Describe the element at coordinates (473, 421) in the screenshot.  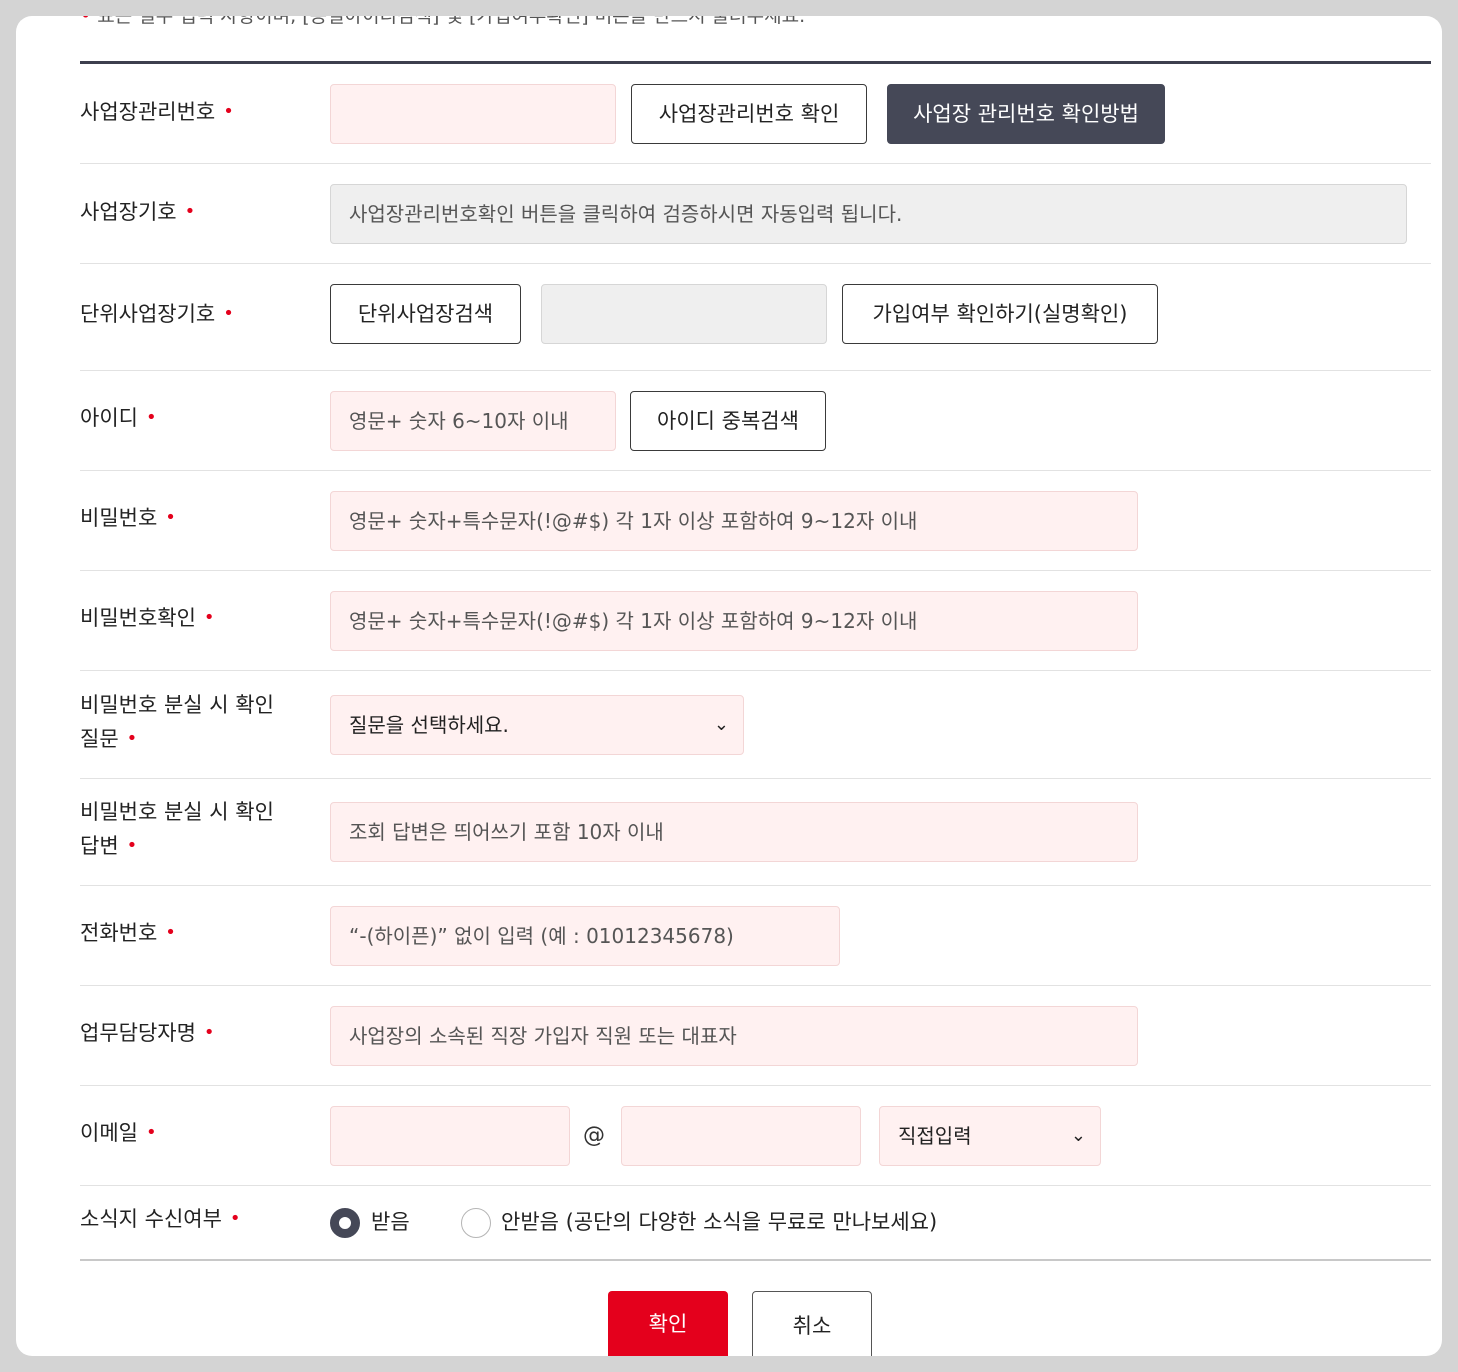
I see `user-id-input: 영문+ 숫자 6~10자 이내` at that location.